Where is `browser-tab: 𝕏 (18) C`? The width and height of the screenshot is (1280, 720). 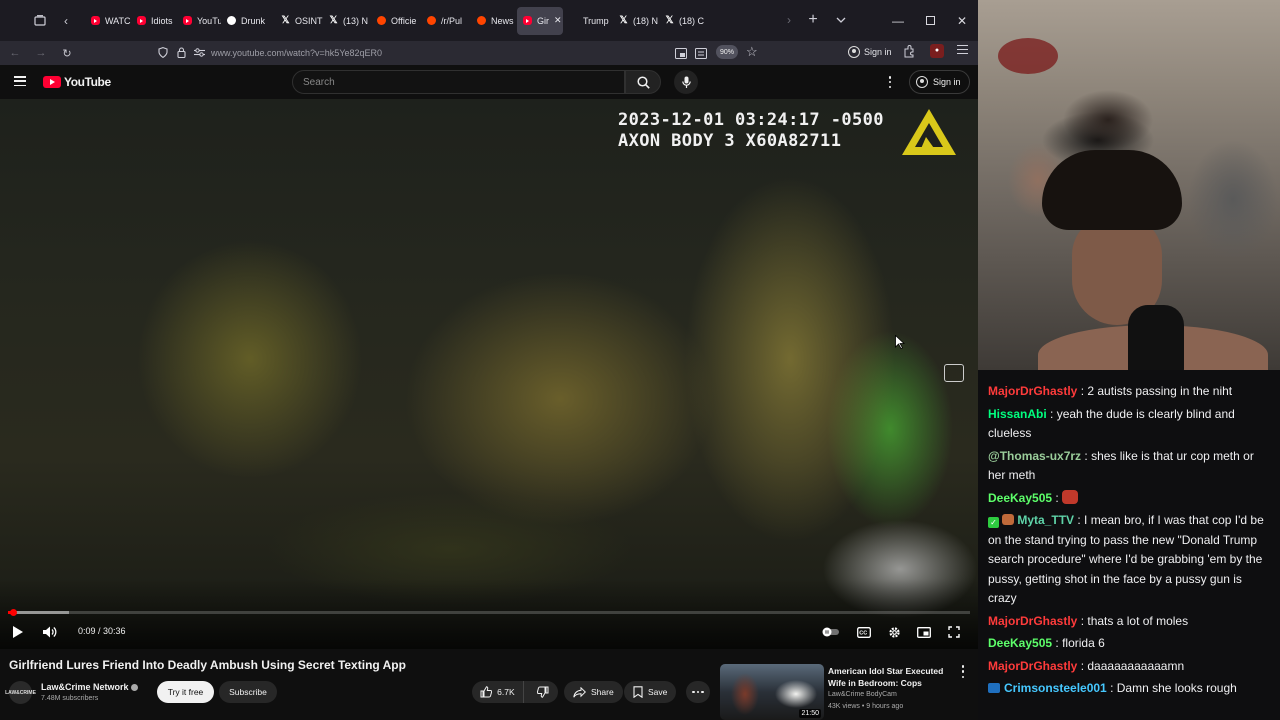 browser-tab: 𝕏 (18) C is located at coordinates (682, 21).